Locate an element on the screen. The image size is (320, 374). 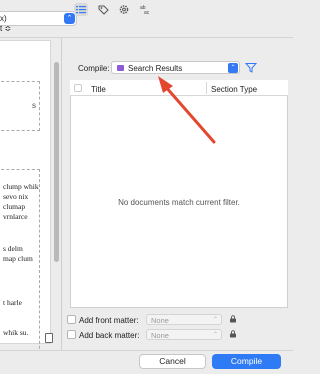
front-matter-label: Add front matter: is located at coordinates (109, 320).